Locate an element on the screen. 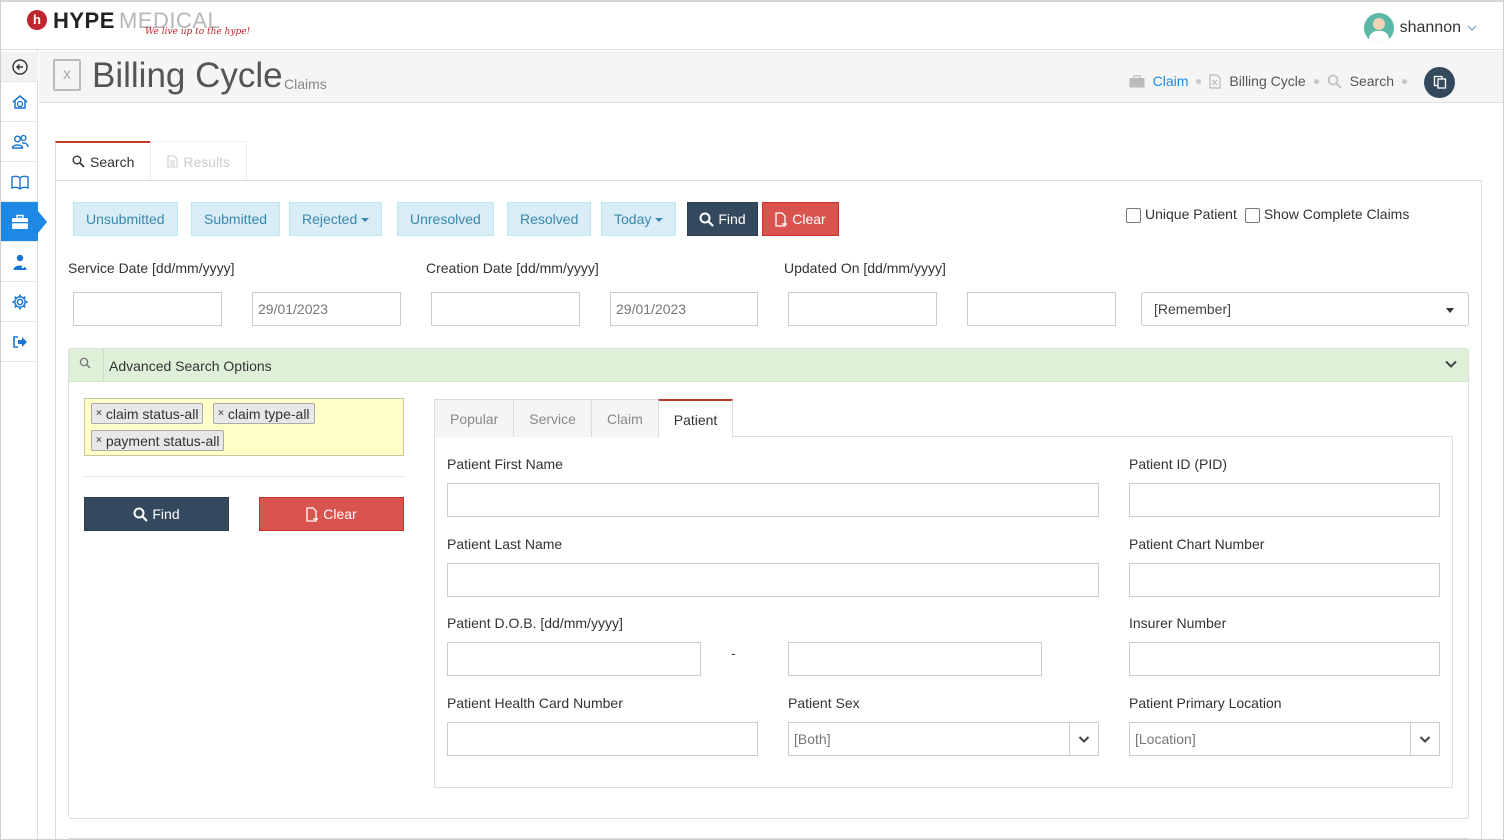 This screenshot has height=840, width=1504. remember-select: [Remember] is located at coordinates (1305, 309).